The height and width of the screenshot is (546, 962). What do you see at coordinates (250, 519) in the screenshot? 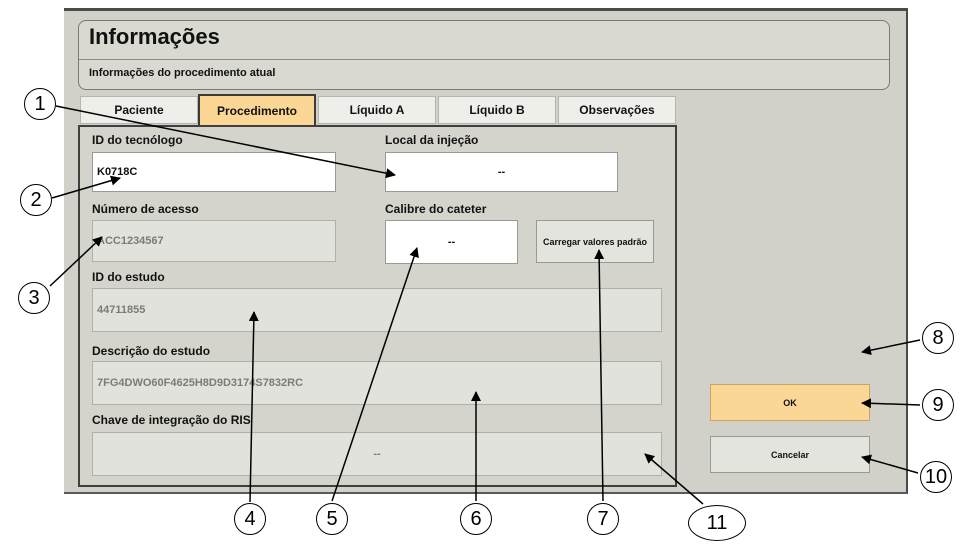
I see `callout-4: 4` at bounding box center [250, 519].